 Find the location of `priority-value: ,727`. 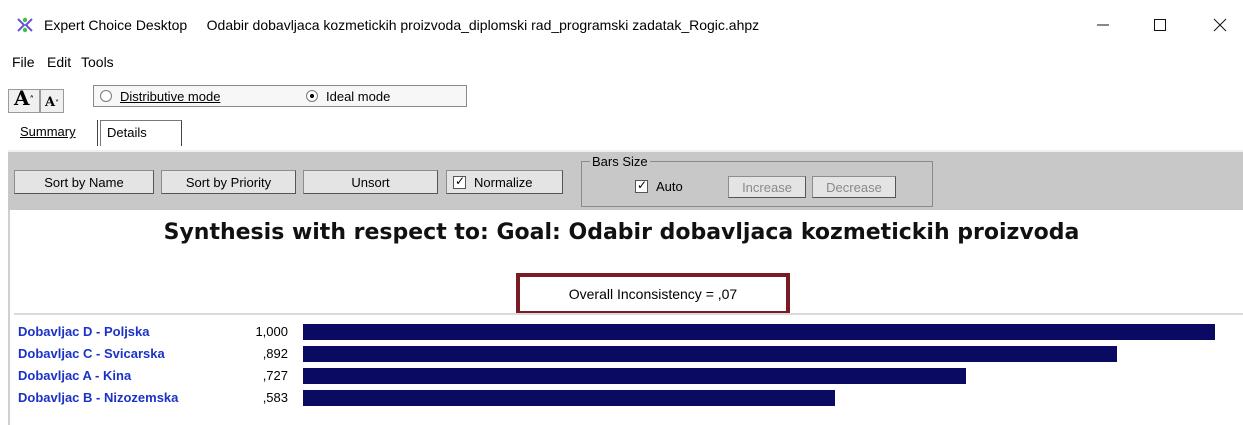

priority-value: ,727 is located at coordinates (275, 375).